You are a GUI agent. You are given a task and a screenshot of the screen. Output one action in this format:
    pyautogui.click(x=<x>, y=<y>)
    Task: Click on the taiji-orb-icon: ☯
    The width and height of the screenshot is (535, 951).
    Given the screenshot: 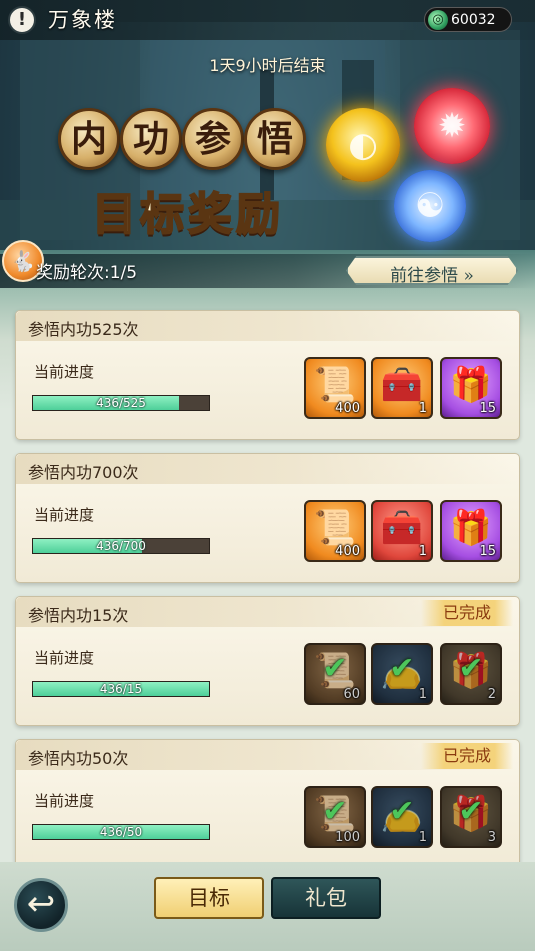 What is the action you would take?
    pyautogui.click(x=430, y=206)
    